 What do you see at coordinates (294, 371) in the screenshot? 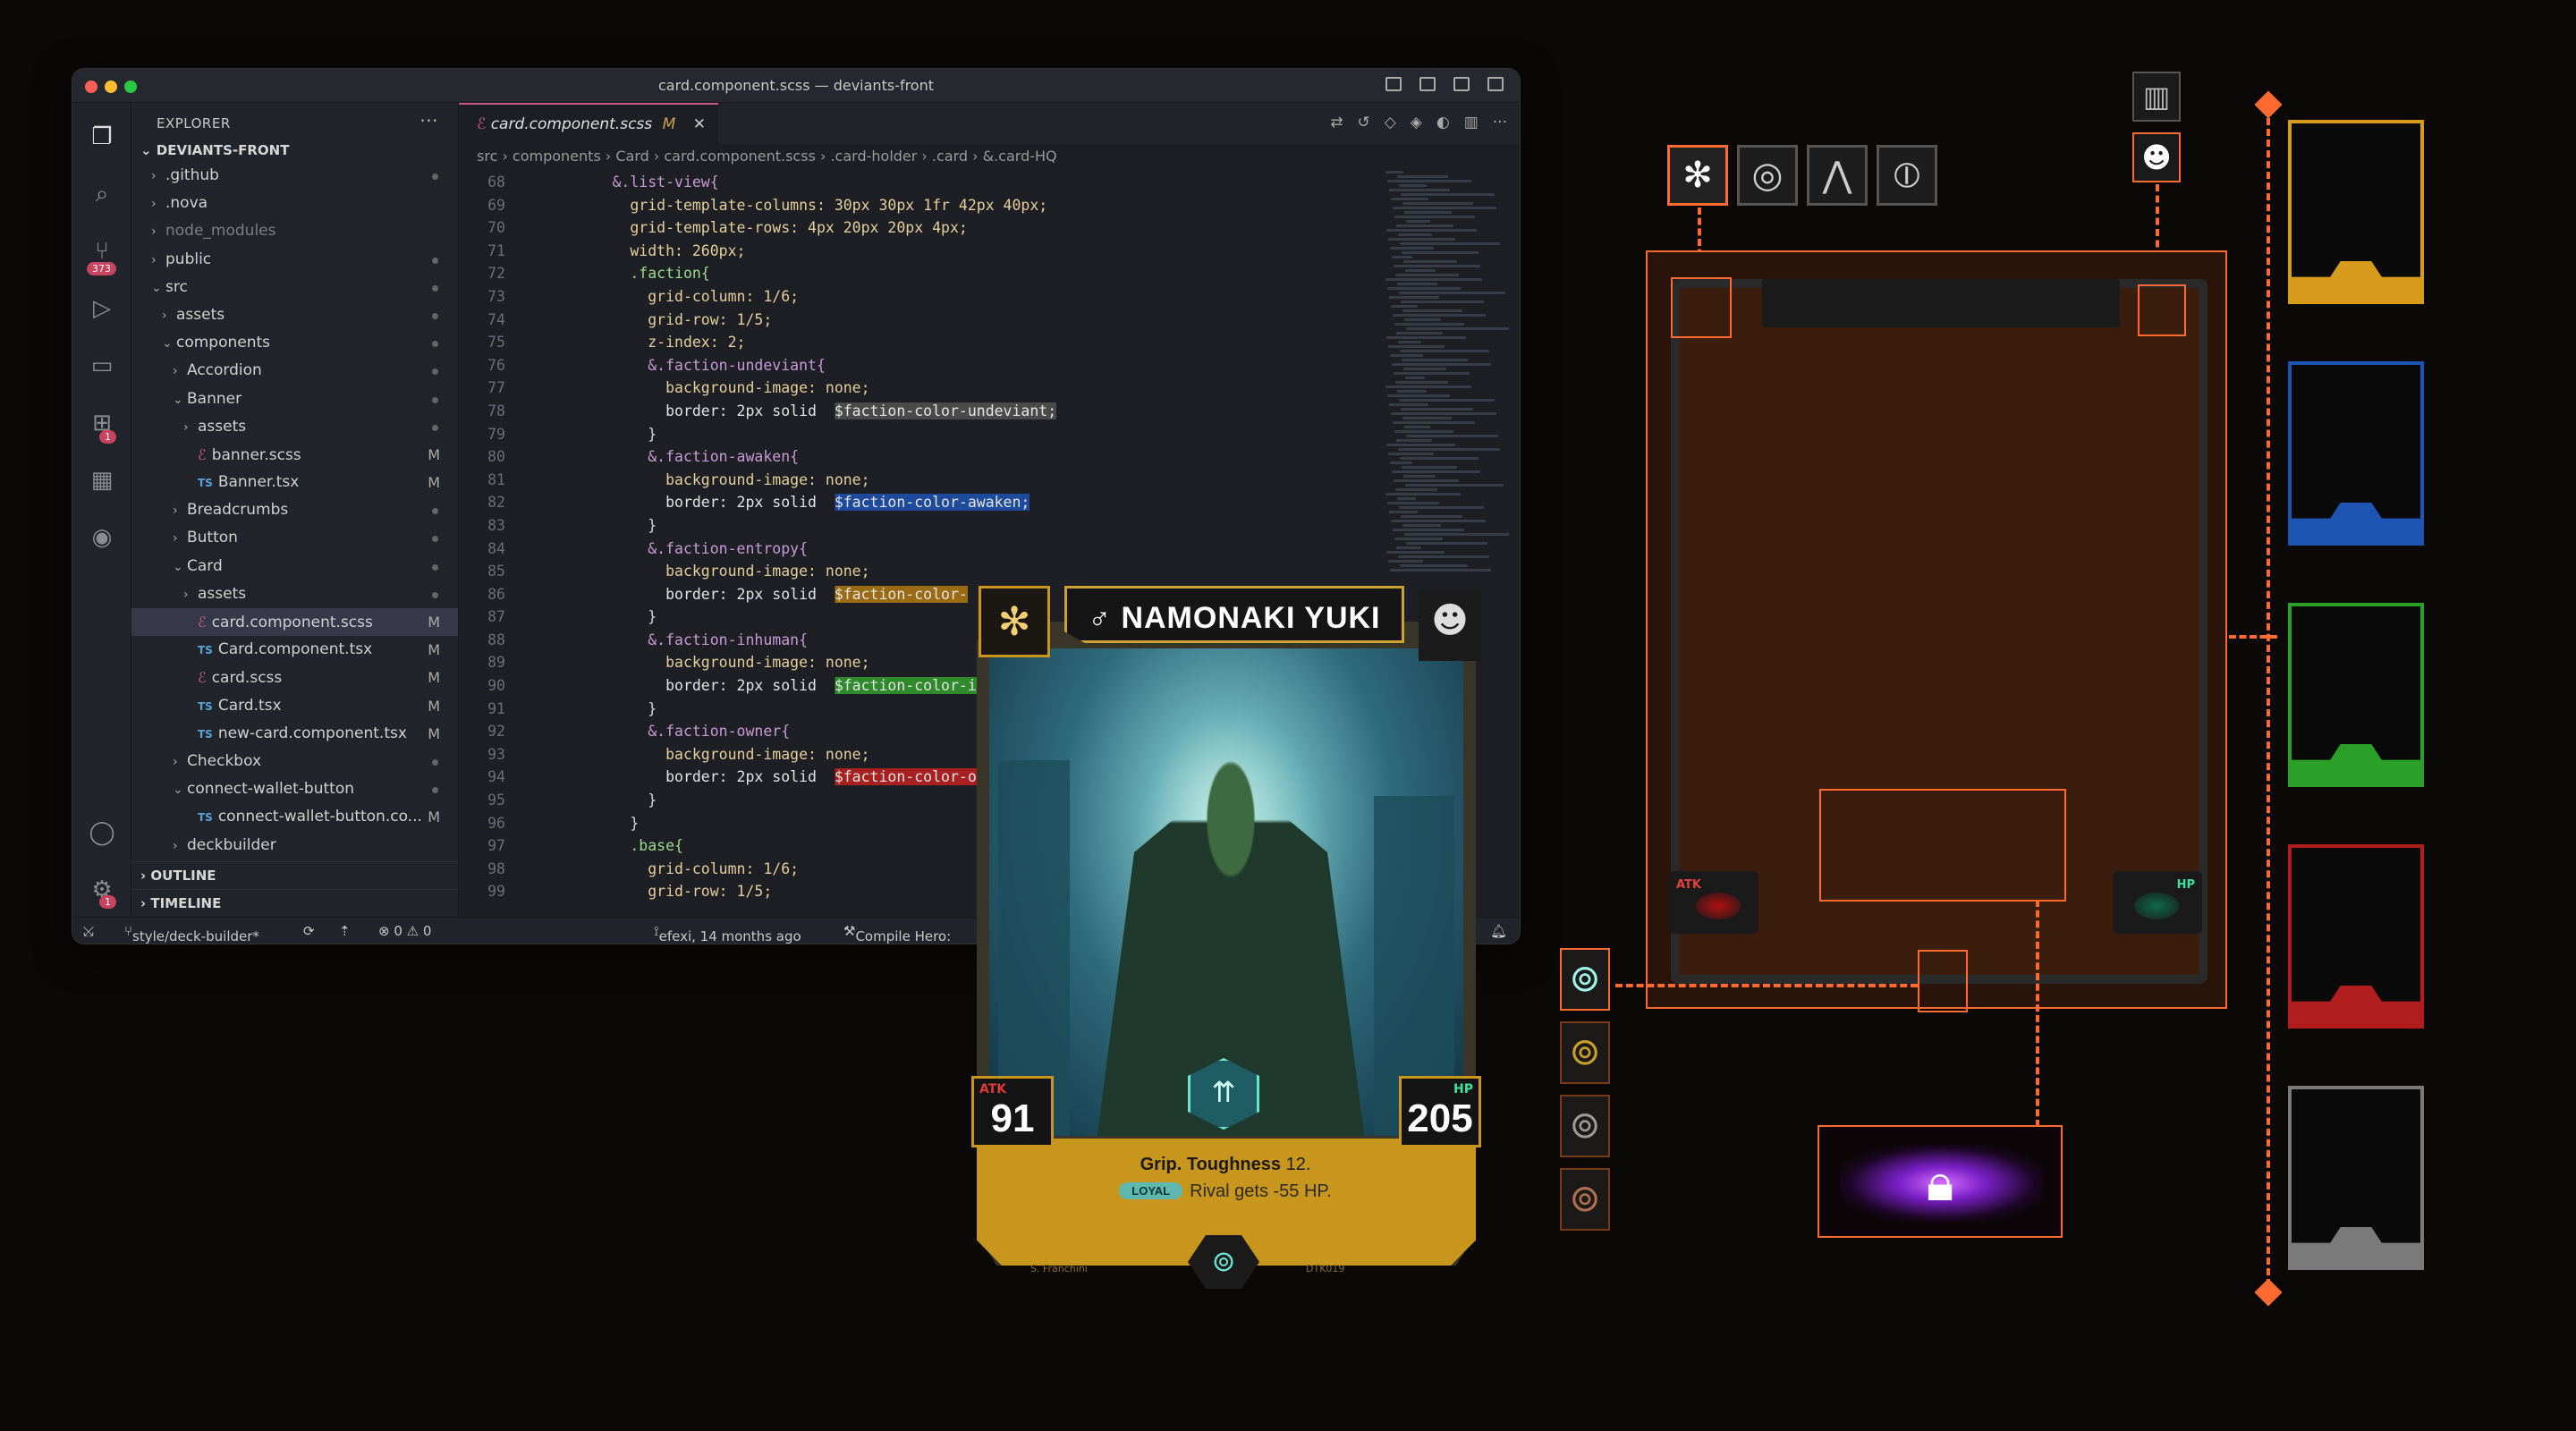
I see `tree-item: › Accordion` at bounding box center [294, 371].